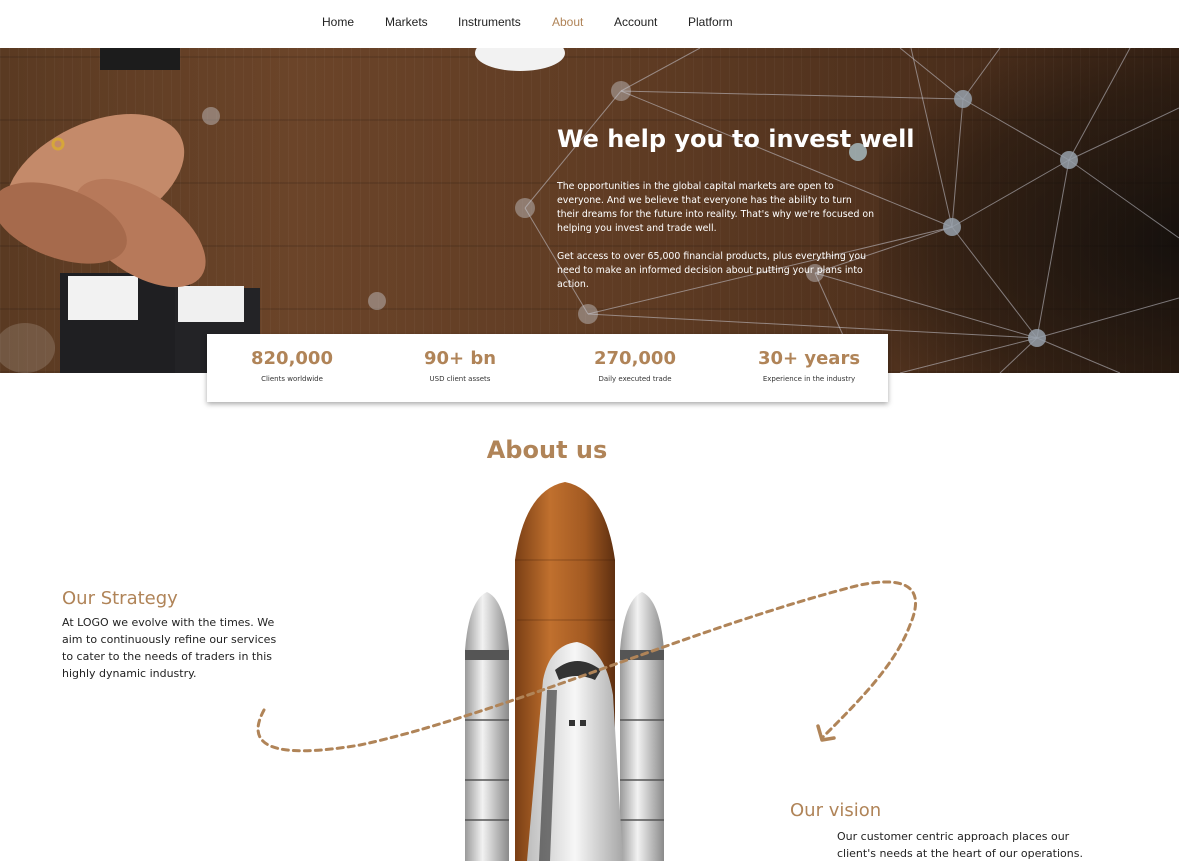  What do you see at coordinates (460, 358) in the screenshot?
I see `stat-value: 90+ bn` at bounding box center [460, 358].